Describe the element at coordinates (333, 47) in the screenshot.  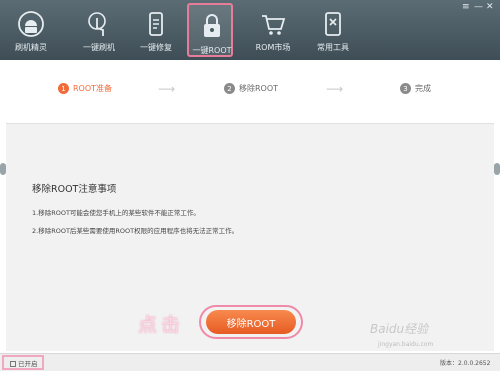
I see `toolbar-item-label: 常用工具` at that location.